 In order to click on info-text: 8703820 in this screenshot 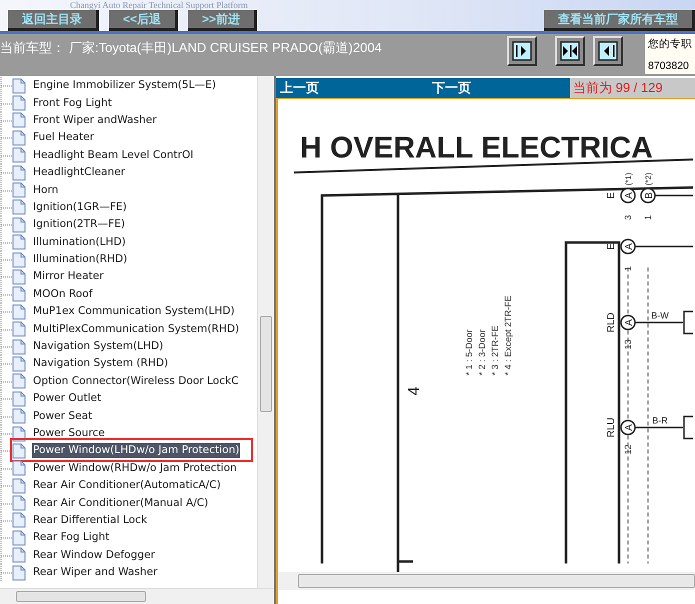, I will do `click(669, 66)`.